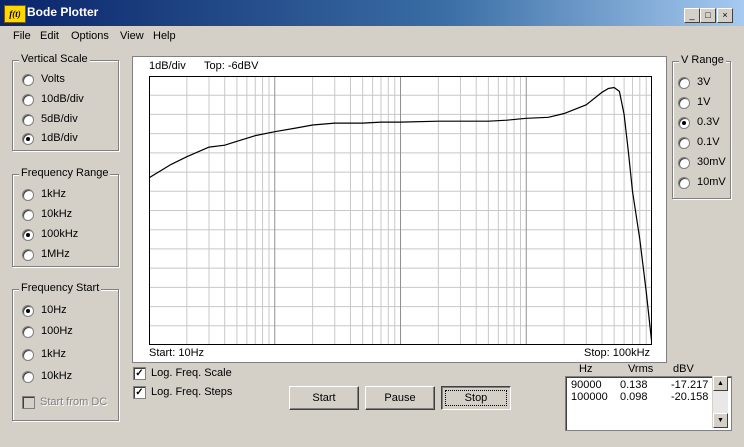 Image resolution: width=744 pixels, height=447 pixels. What do you see at coordinates (692, 15) in the screenshot?
I see `minimize-button: _` at bounding box center [692, 15].